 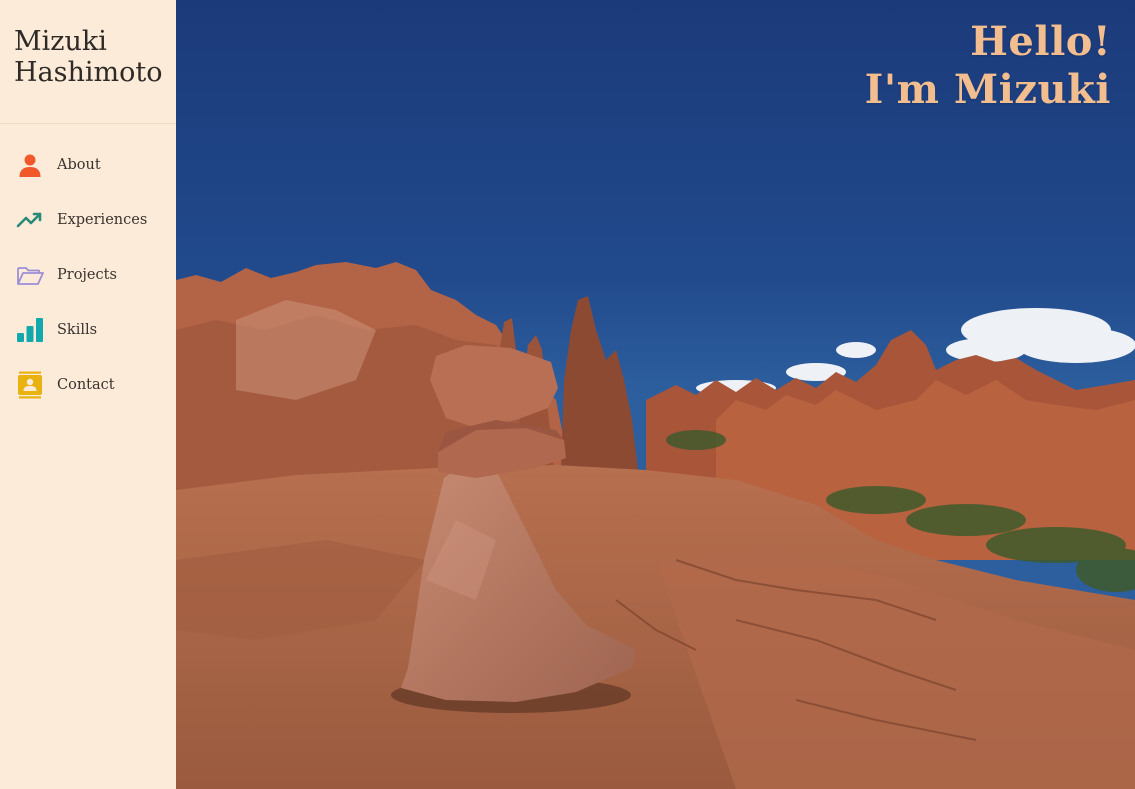 I want to click on trending-up-icon, so click(x=30, y=220).